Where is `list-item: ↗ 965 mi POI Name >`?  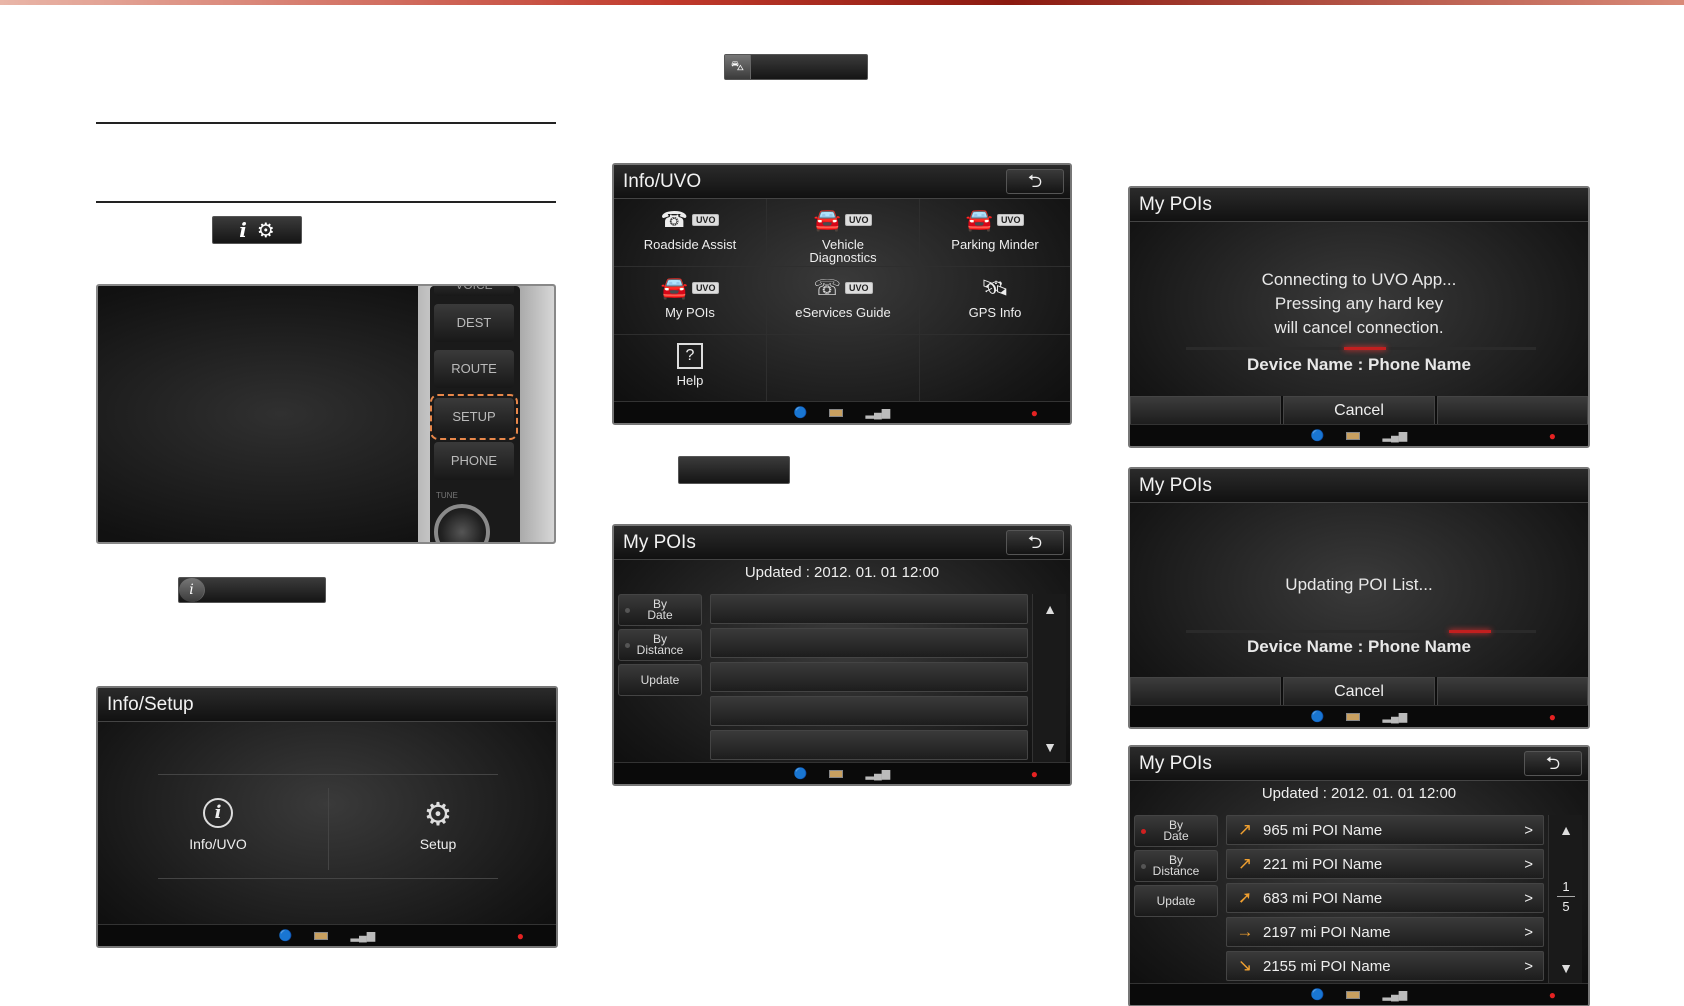 list-item: ↗ 965 mi POI Name > is located at coordinates (1385, 830).